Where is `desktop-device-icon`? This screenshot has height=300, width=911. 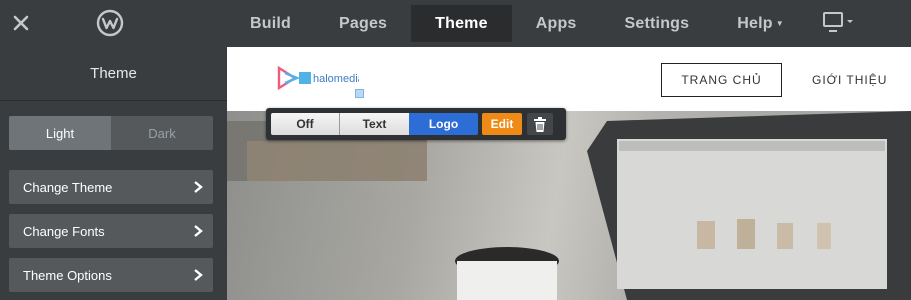
desktop-device-icon is located at coordinates (842, 23).